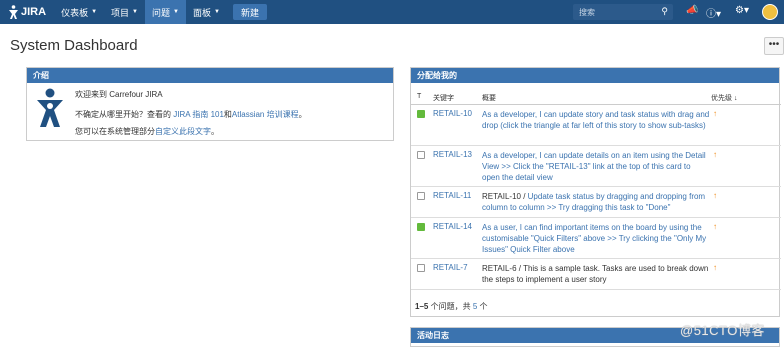 The width and height of the screenshot is (784, 347). What do you see at coordinates (124, 114) in the screenshot?
I see `intro-help-text: 不确定从哪里开始？查看的` at bounding box center [124, 114].